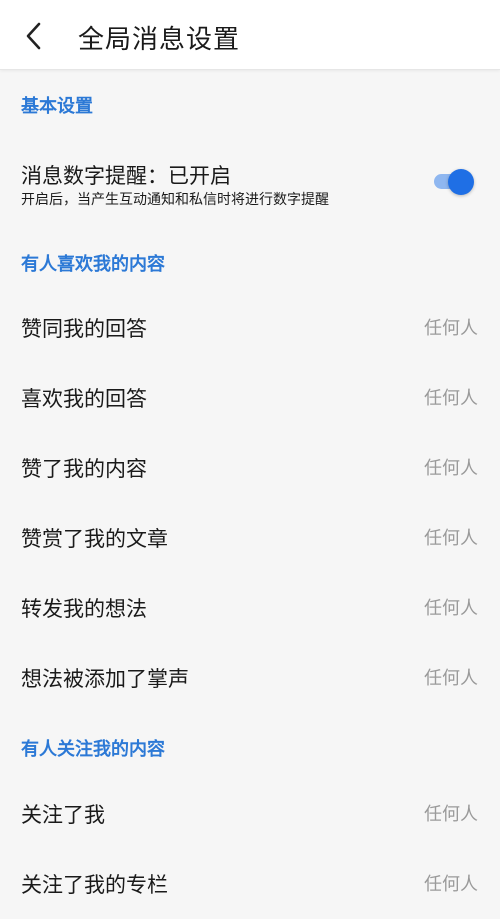  What do you see at coordinates (250, 538) in the screenshot?
I see `list-item-reward-article: 赞赏了我的文章 任何人` at bounding box center [250, 538].